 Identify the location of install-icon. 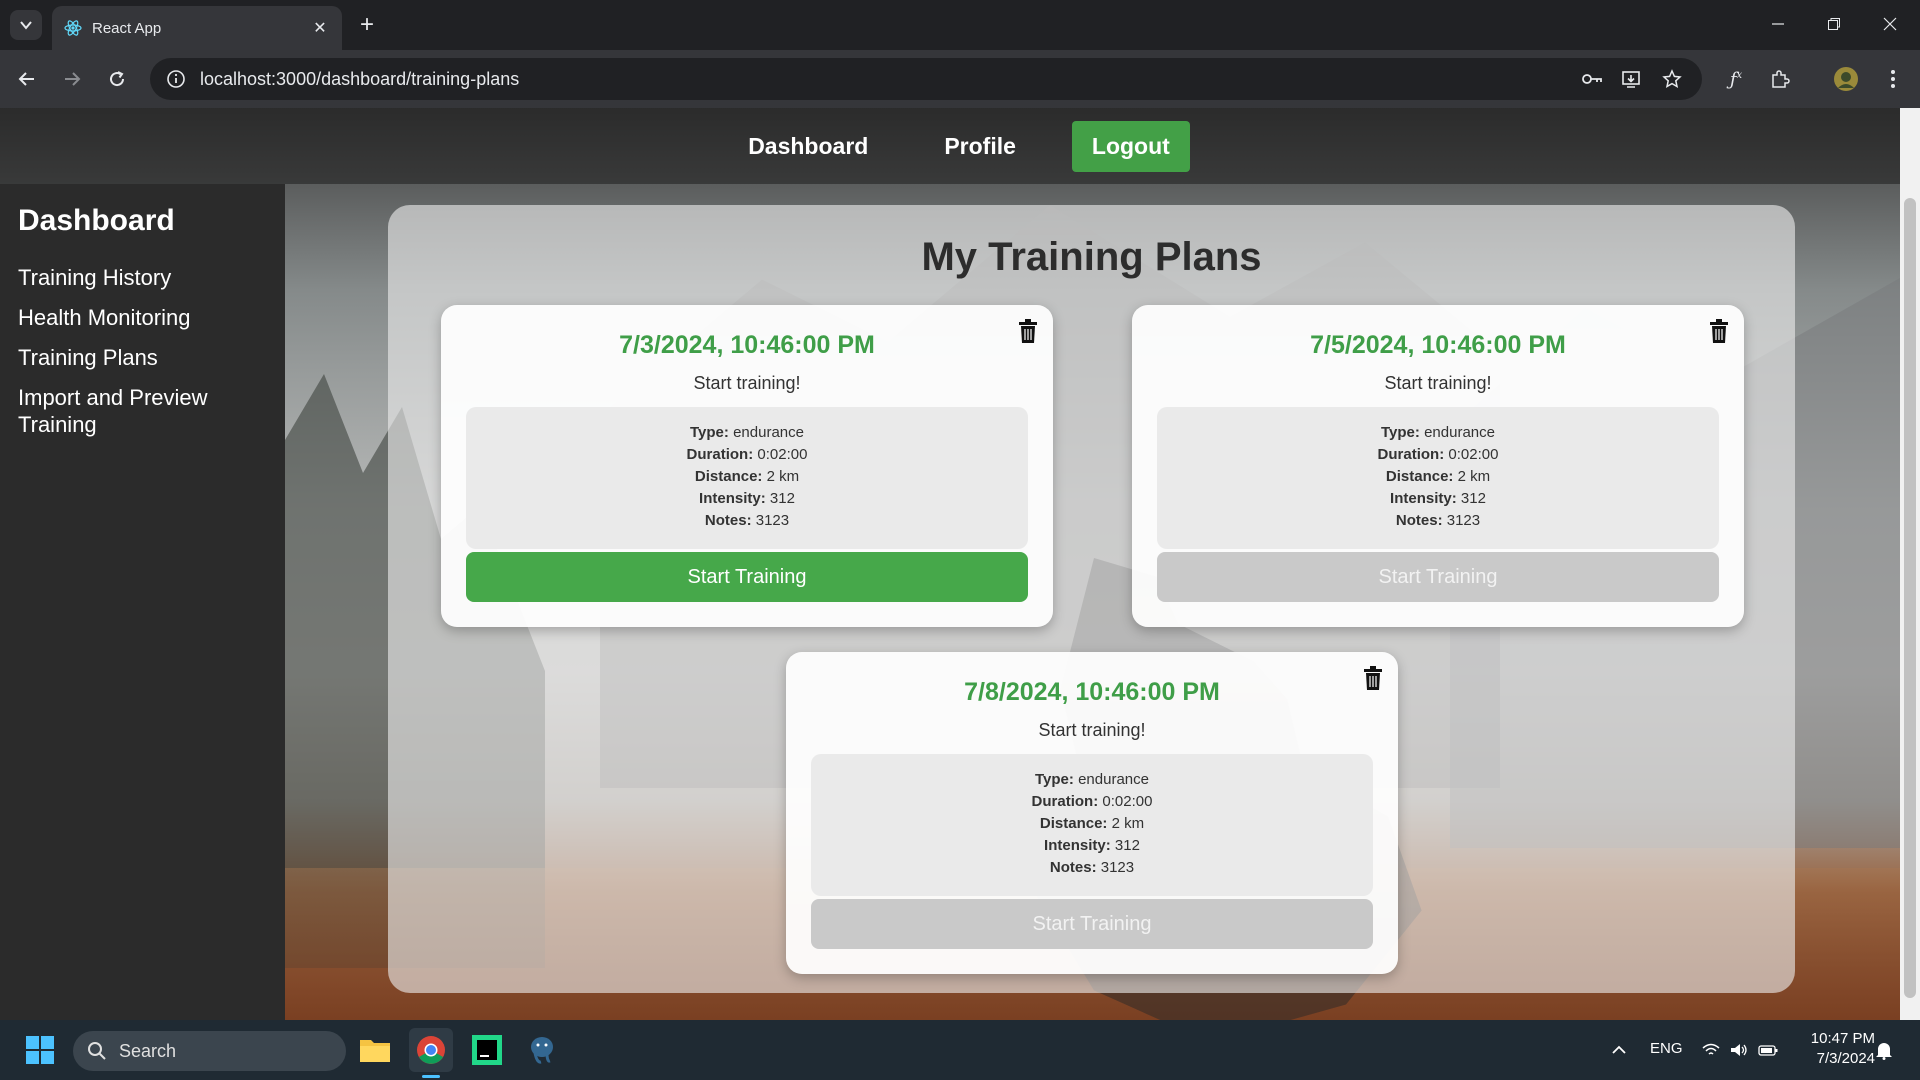
(1631, 79).